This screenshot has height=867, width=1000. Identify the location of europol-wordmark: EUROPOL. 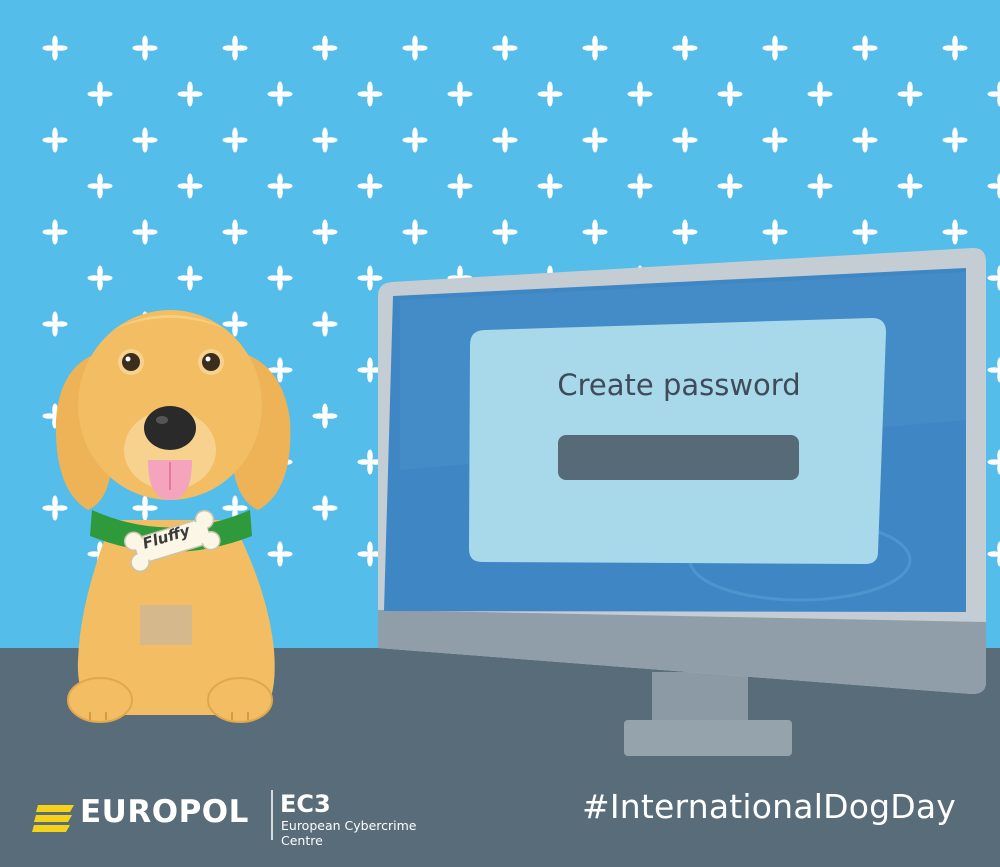
(164, 812).